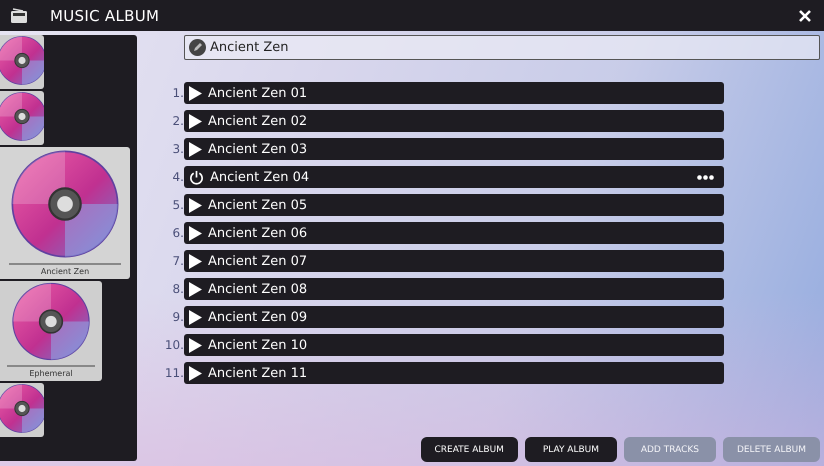 The height and width of the screenshot is (466, 824). Describe the element at coordinates (178, 121) in the screenshot. I see `track-number: 2.` at that location.